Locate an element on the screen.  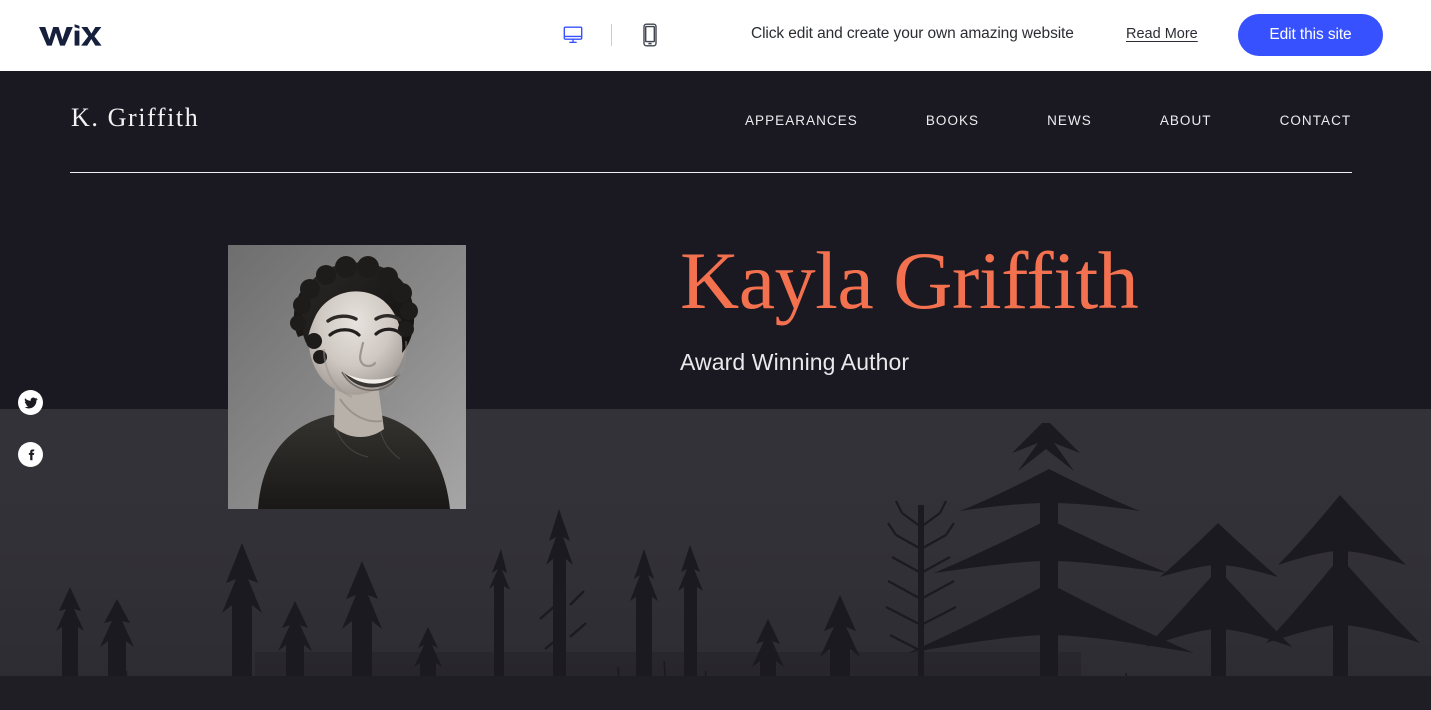
foreground-ground is located at coordinates (715, 693).